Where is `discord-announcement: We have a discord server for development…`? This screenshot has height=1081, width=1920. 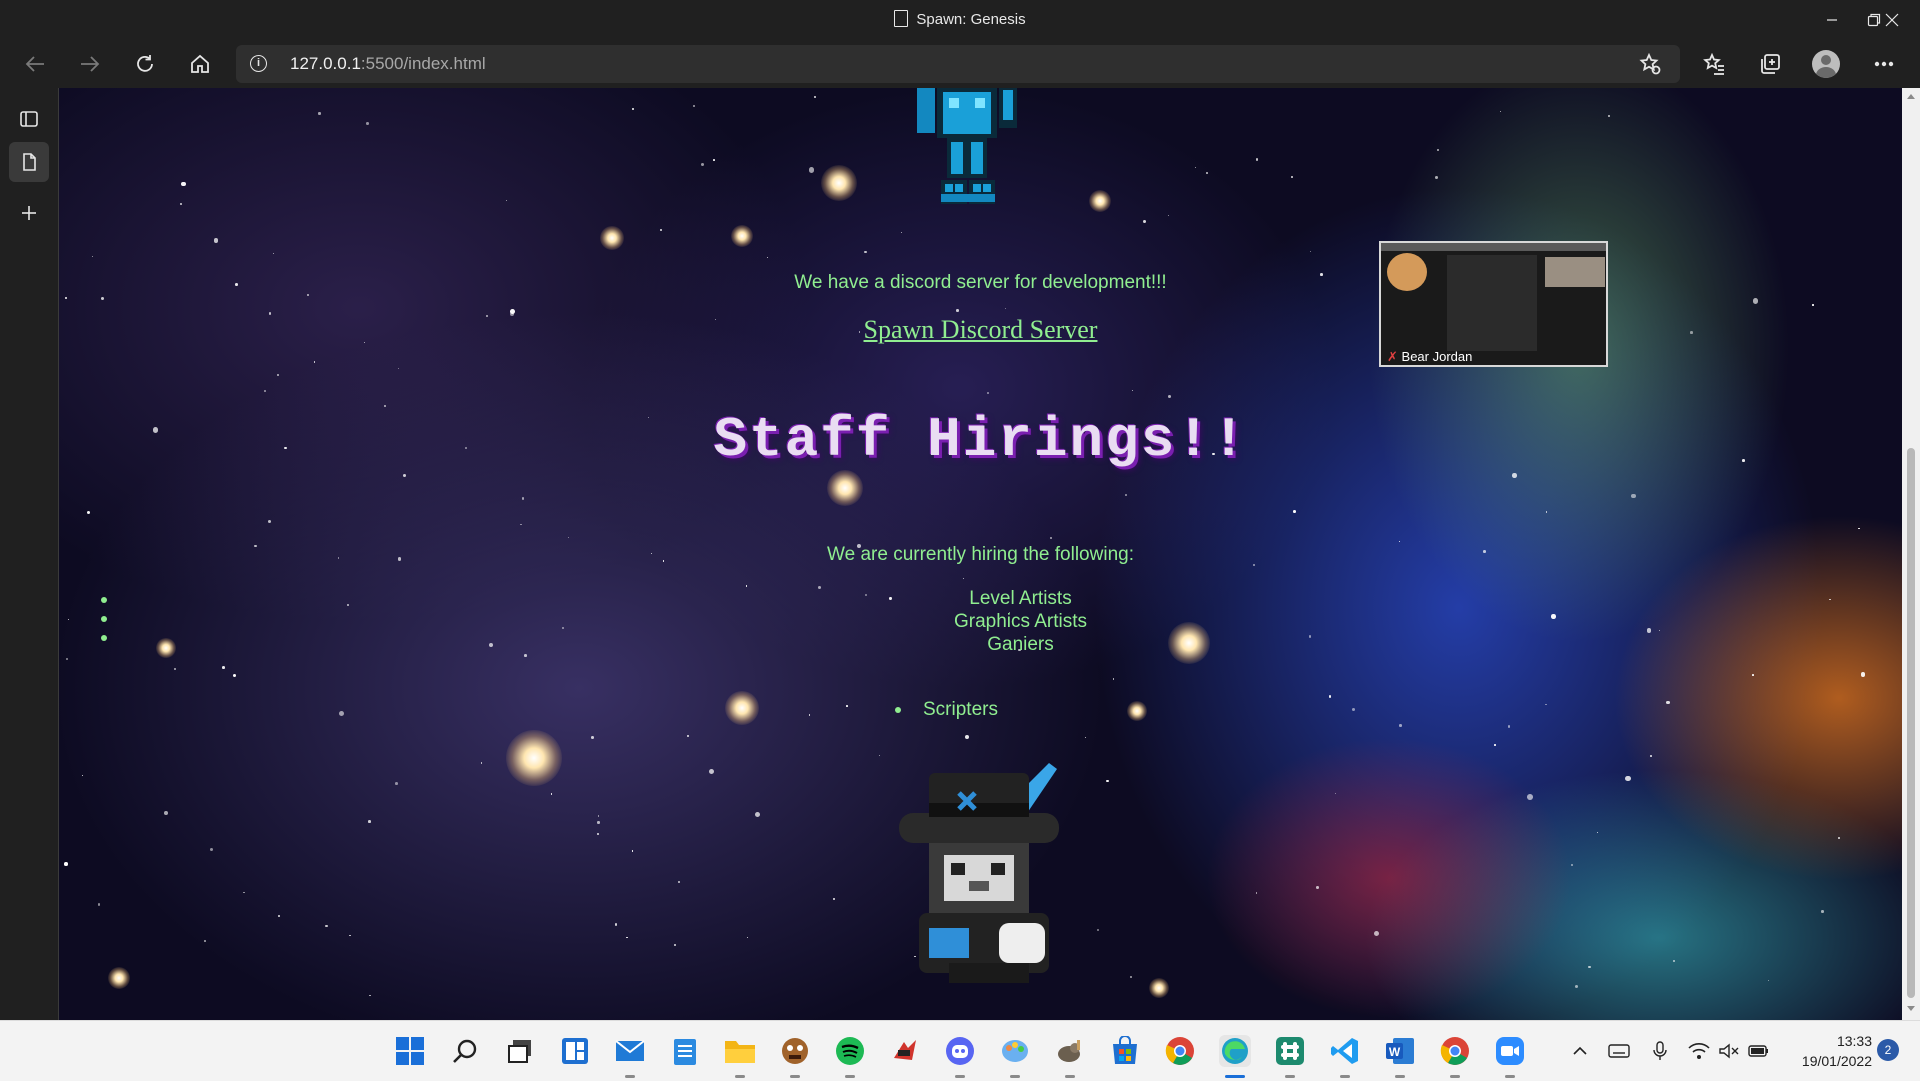
discord-announcement: We have a discord server for development… is located at coordinates (980, 282).